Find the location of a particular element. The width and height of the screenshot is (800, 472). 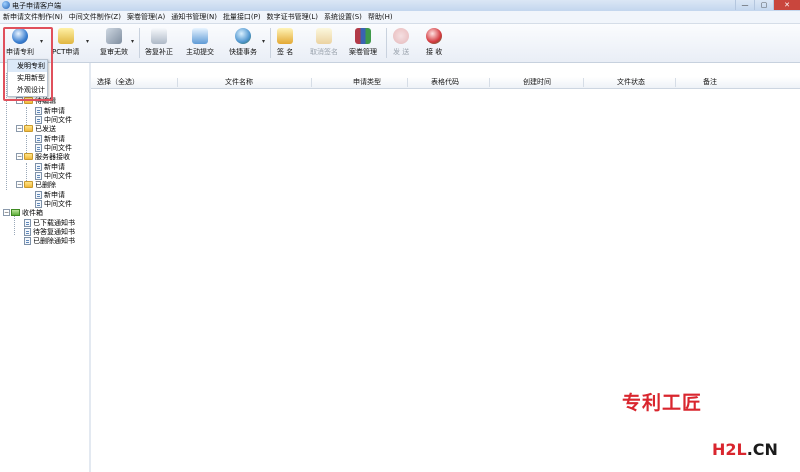

shortcut-affairs-button: 快捷事务 is located at coordinates (243, 43).